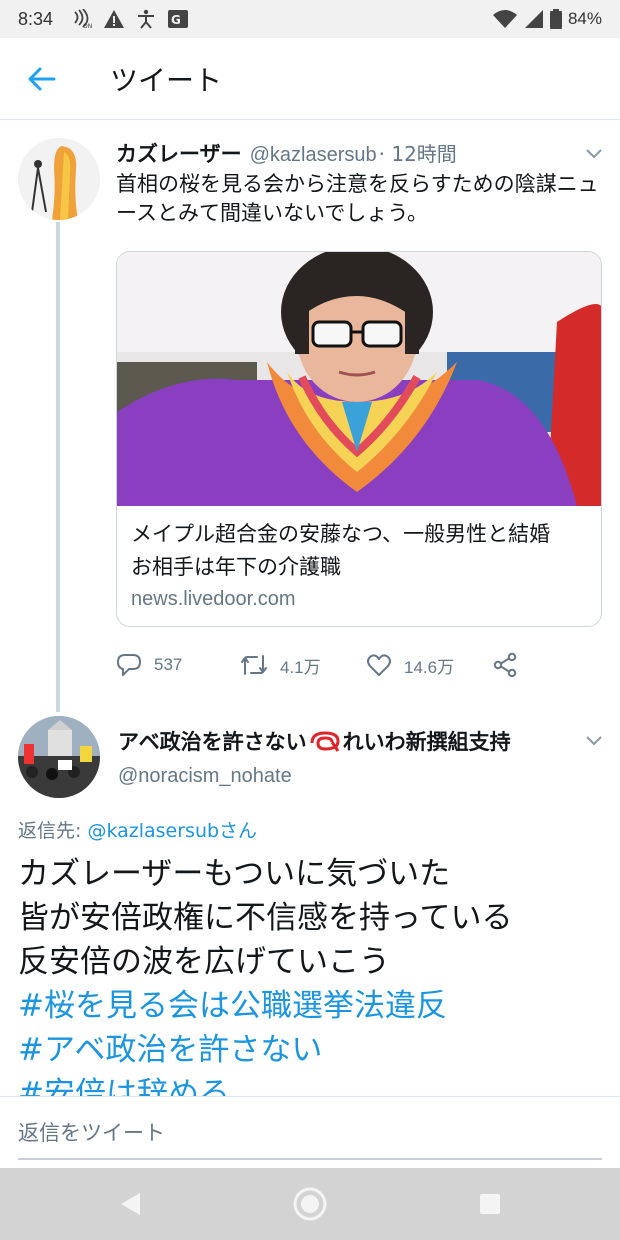 Image resolution: width=620 pixels, height=1240 pixels. Describe the element at coordinates (213, 599) in the screenshot. I see `card-domain: news.livedoor.com` at that location.